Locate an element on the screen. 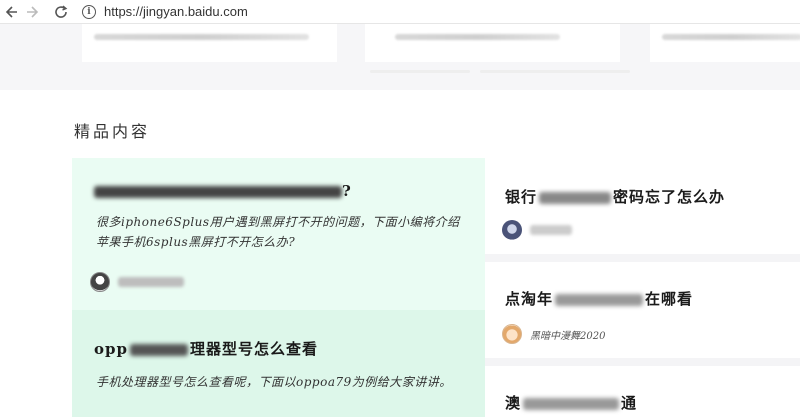 This screenshot has width=800, height=417. forward-button is located at coordinates (33, 12).